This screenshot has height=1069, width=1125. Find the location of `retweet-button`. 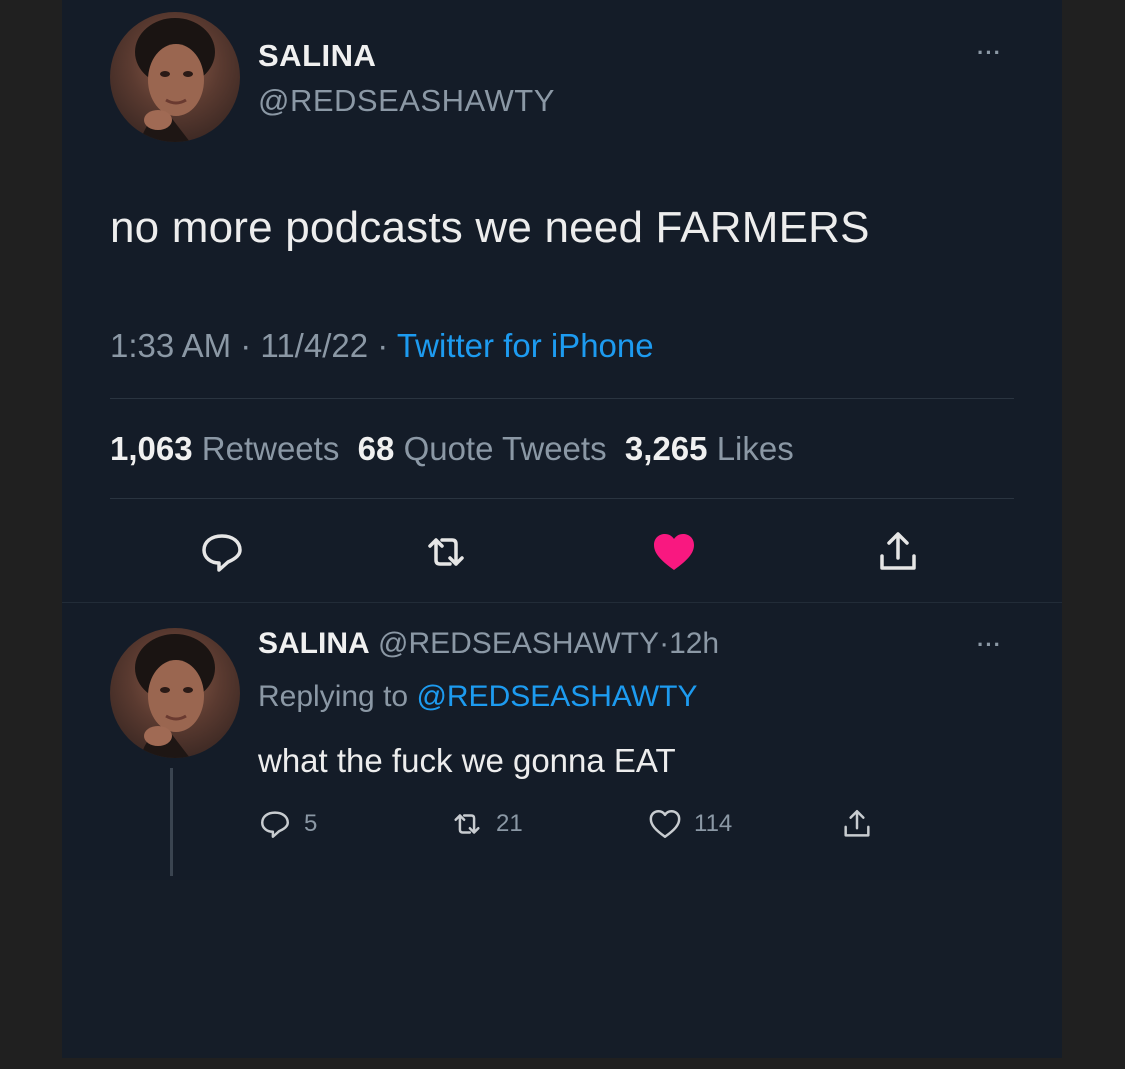

retweet-button is located at coordinates (446, 552).